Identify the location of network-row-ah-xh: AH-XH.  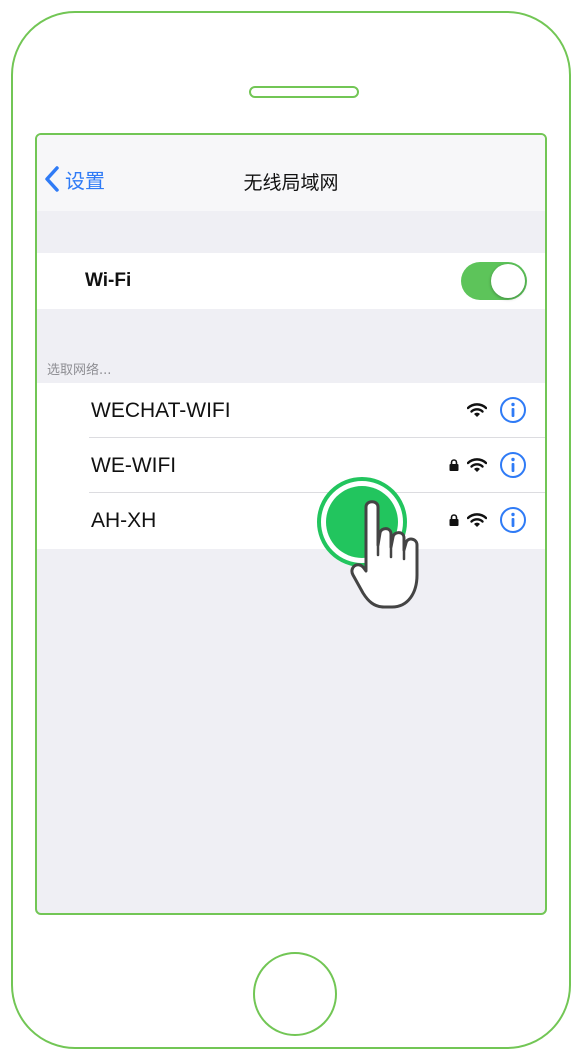
(291, 520).